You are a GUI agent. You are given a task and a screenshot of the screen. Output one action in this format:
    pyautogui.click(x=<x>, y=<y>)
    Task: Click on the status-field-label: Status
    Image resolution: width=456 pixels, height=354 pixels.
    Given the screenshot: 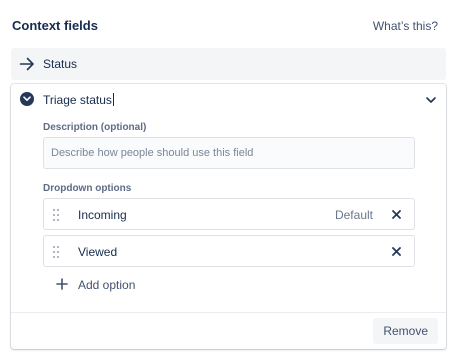 What is the action you would take?
    pyautogui.click(x=60, y=64)
    